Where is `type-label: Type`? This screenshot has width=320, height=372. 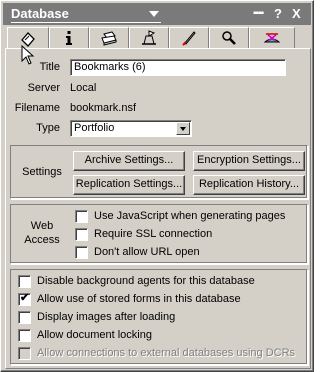 type-label: Type is located at coordinates (48, 128).